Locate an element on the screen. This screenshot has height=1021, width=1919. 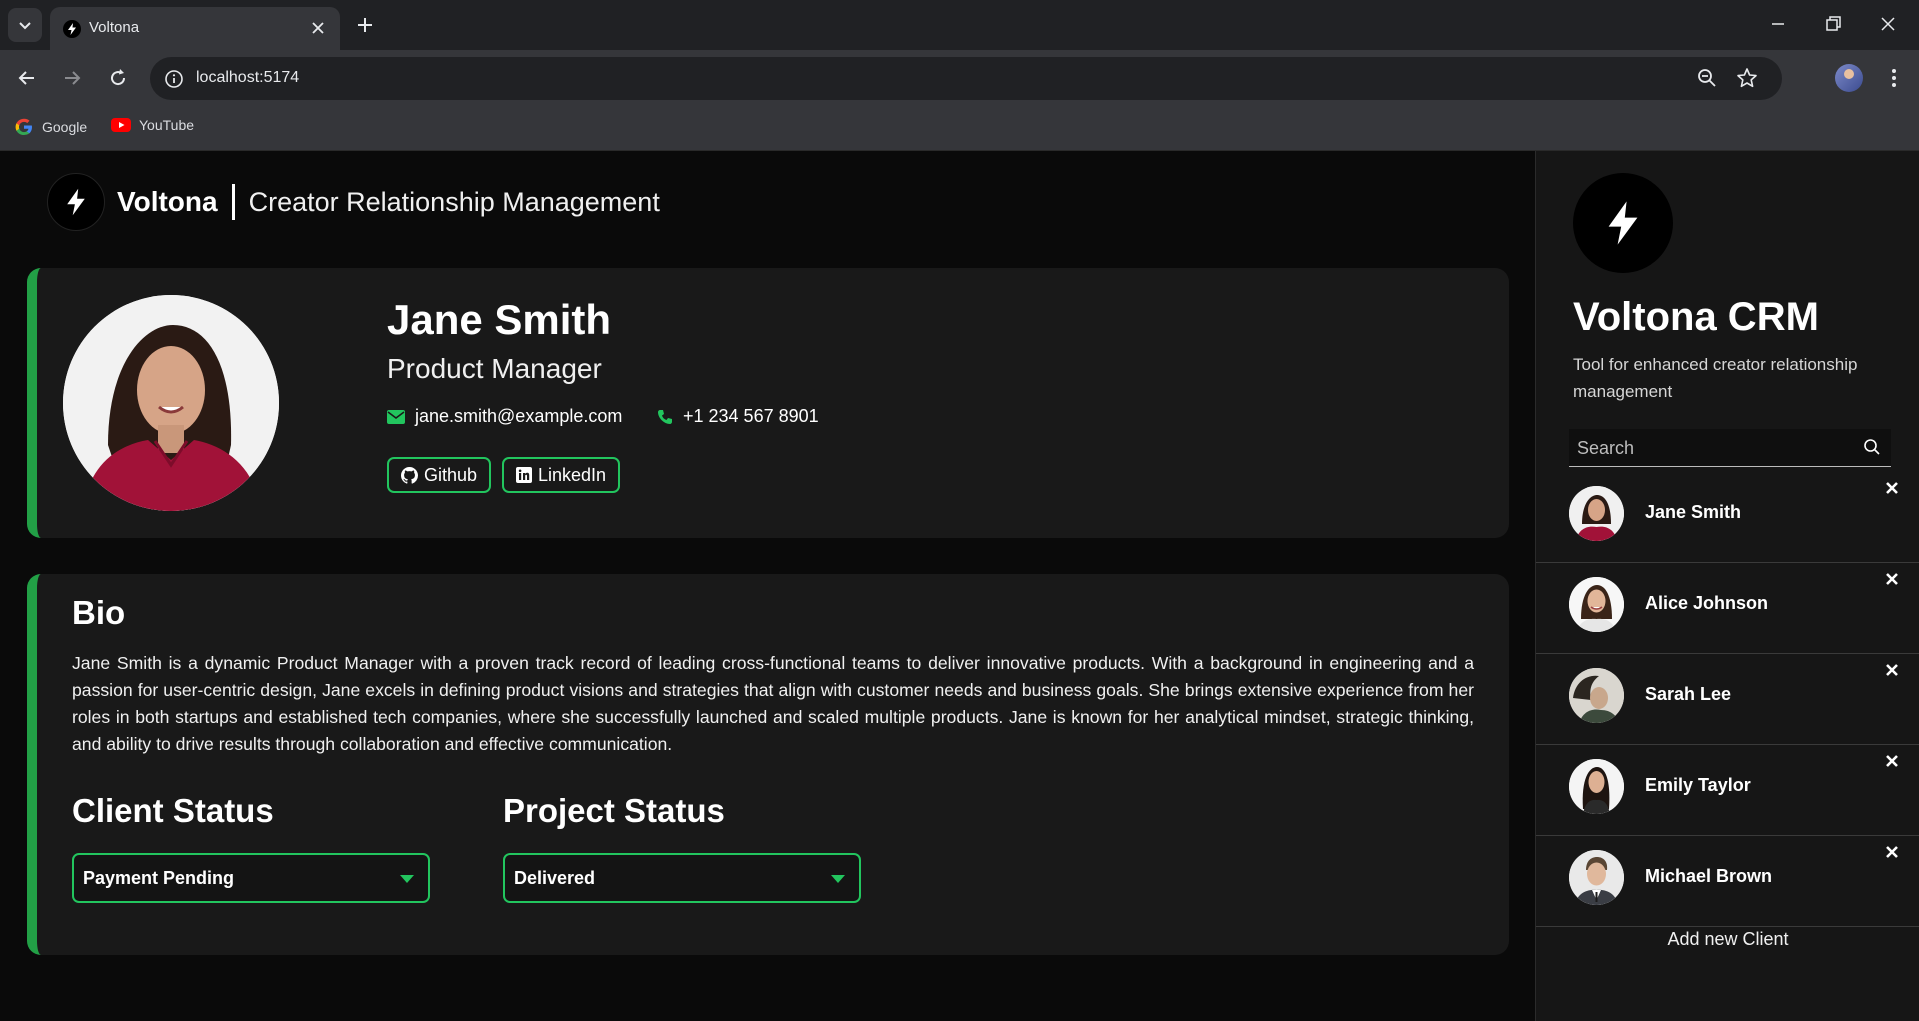
linkedin-label: LinkedIn is located at coordinates (572, 474).